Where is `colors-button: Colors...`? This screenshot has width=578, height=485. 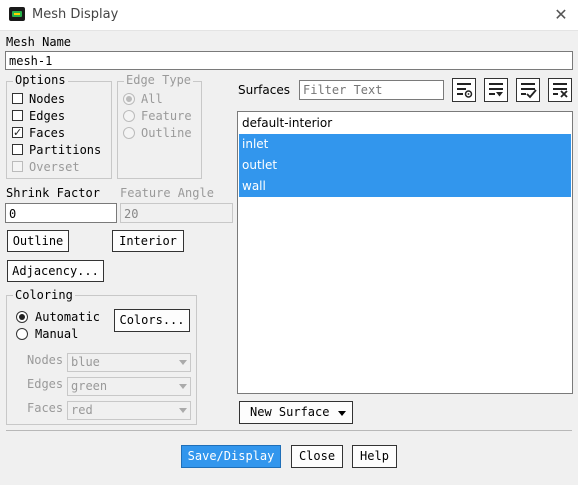
colors-button: Colors... is located at coordinates (152, 320).